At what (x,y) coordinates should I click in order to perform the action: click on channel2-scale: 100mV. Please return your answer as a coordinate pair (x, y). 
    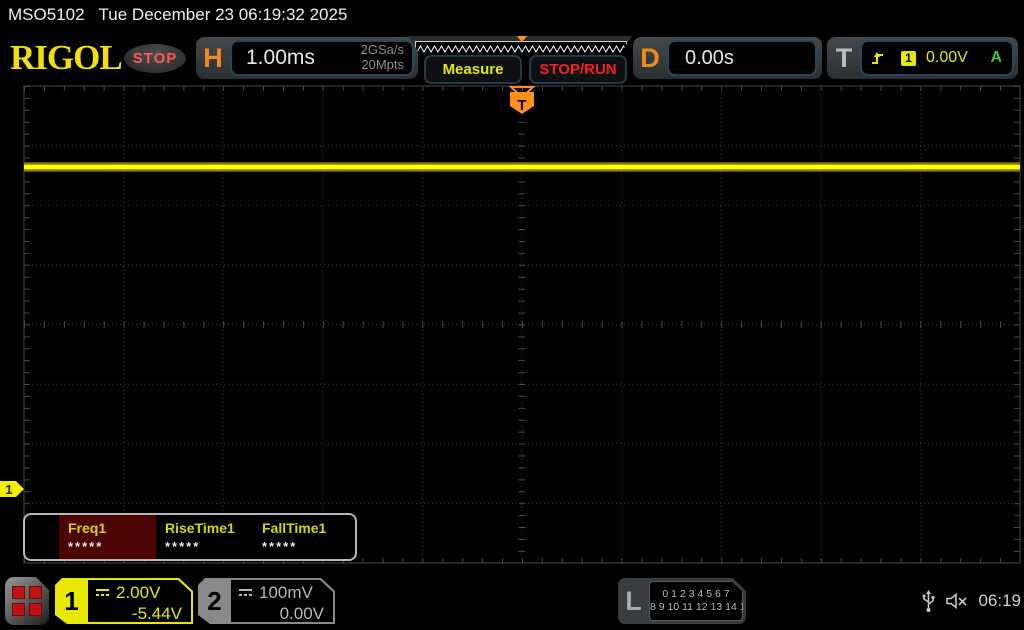
    Looking at the image, I should click on (286, 592).